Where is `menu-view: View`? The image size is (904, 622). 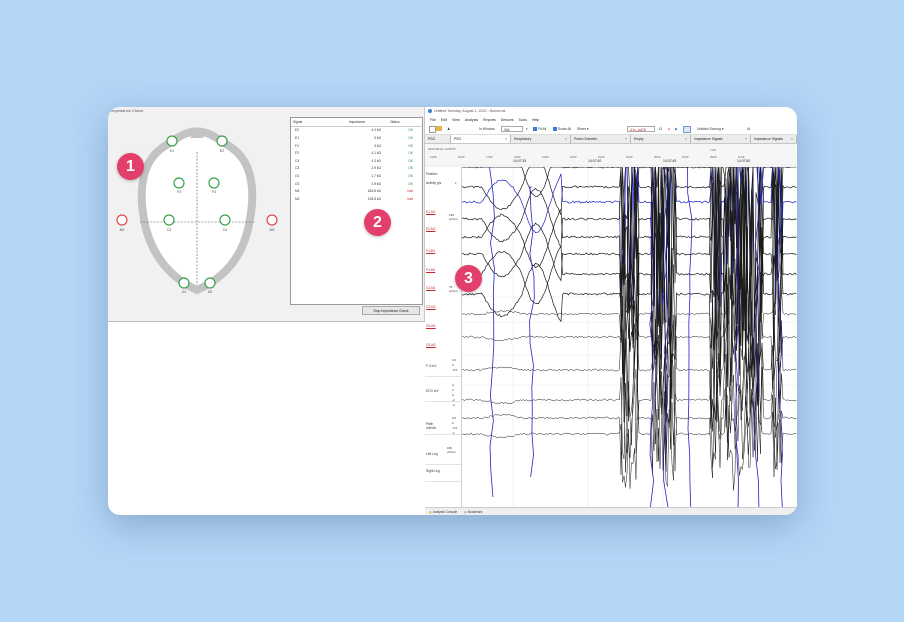 menu-view: View is located at coordinates (456, 120).